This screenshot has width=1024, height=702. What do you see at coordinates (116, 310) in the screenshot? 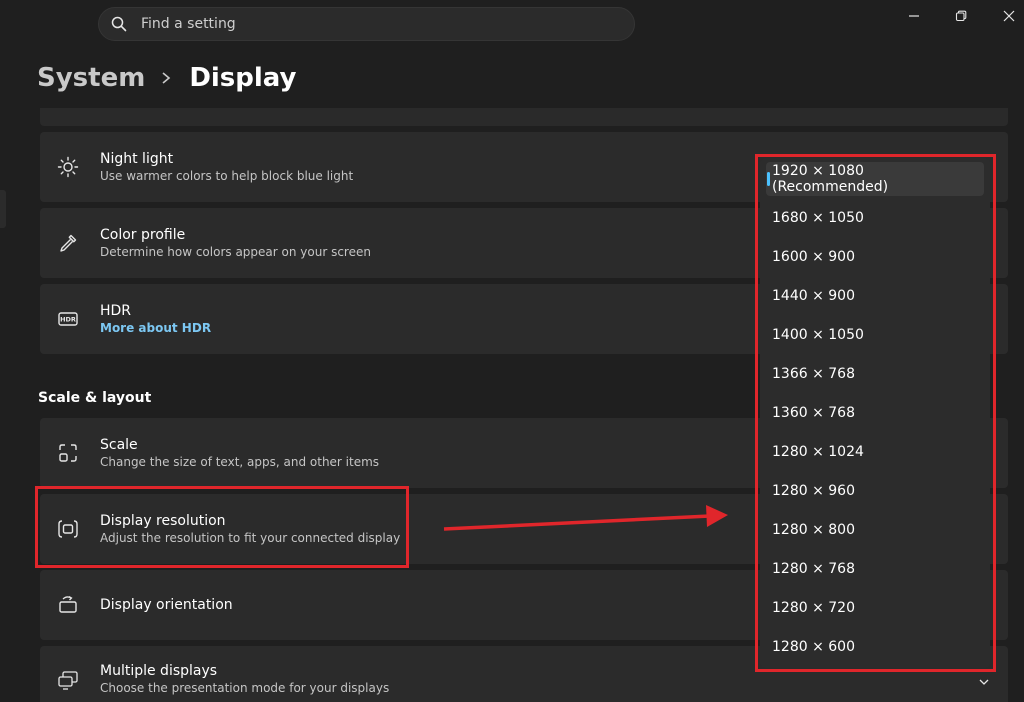
I see `hdr-title: HDR` at bounding box center [116, 310].